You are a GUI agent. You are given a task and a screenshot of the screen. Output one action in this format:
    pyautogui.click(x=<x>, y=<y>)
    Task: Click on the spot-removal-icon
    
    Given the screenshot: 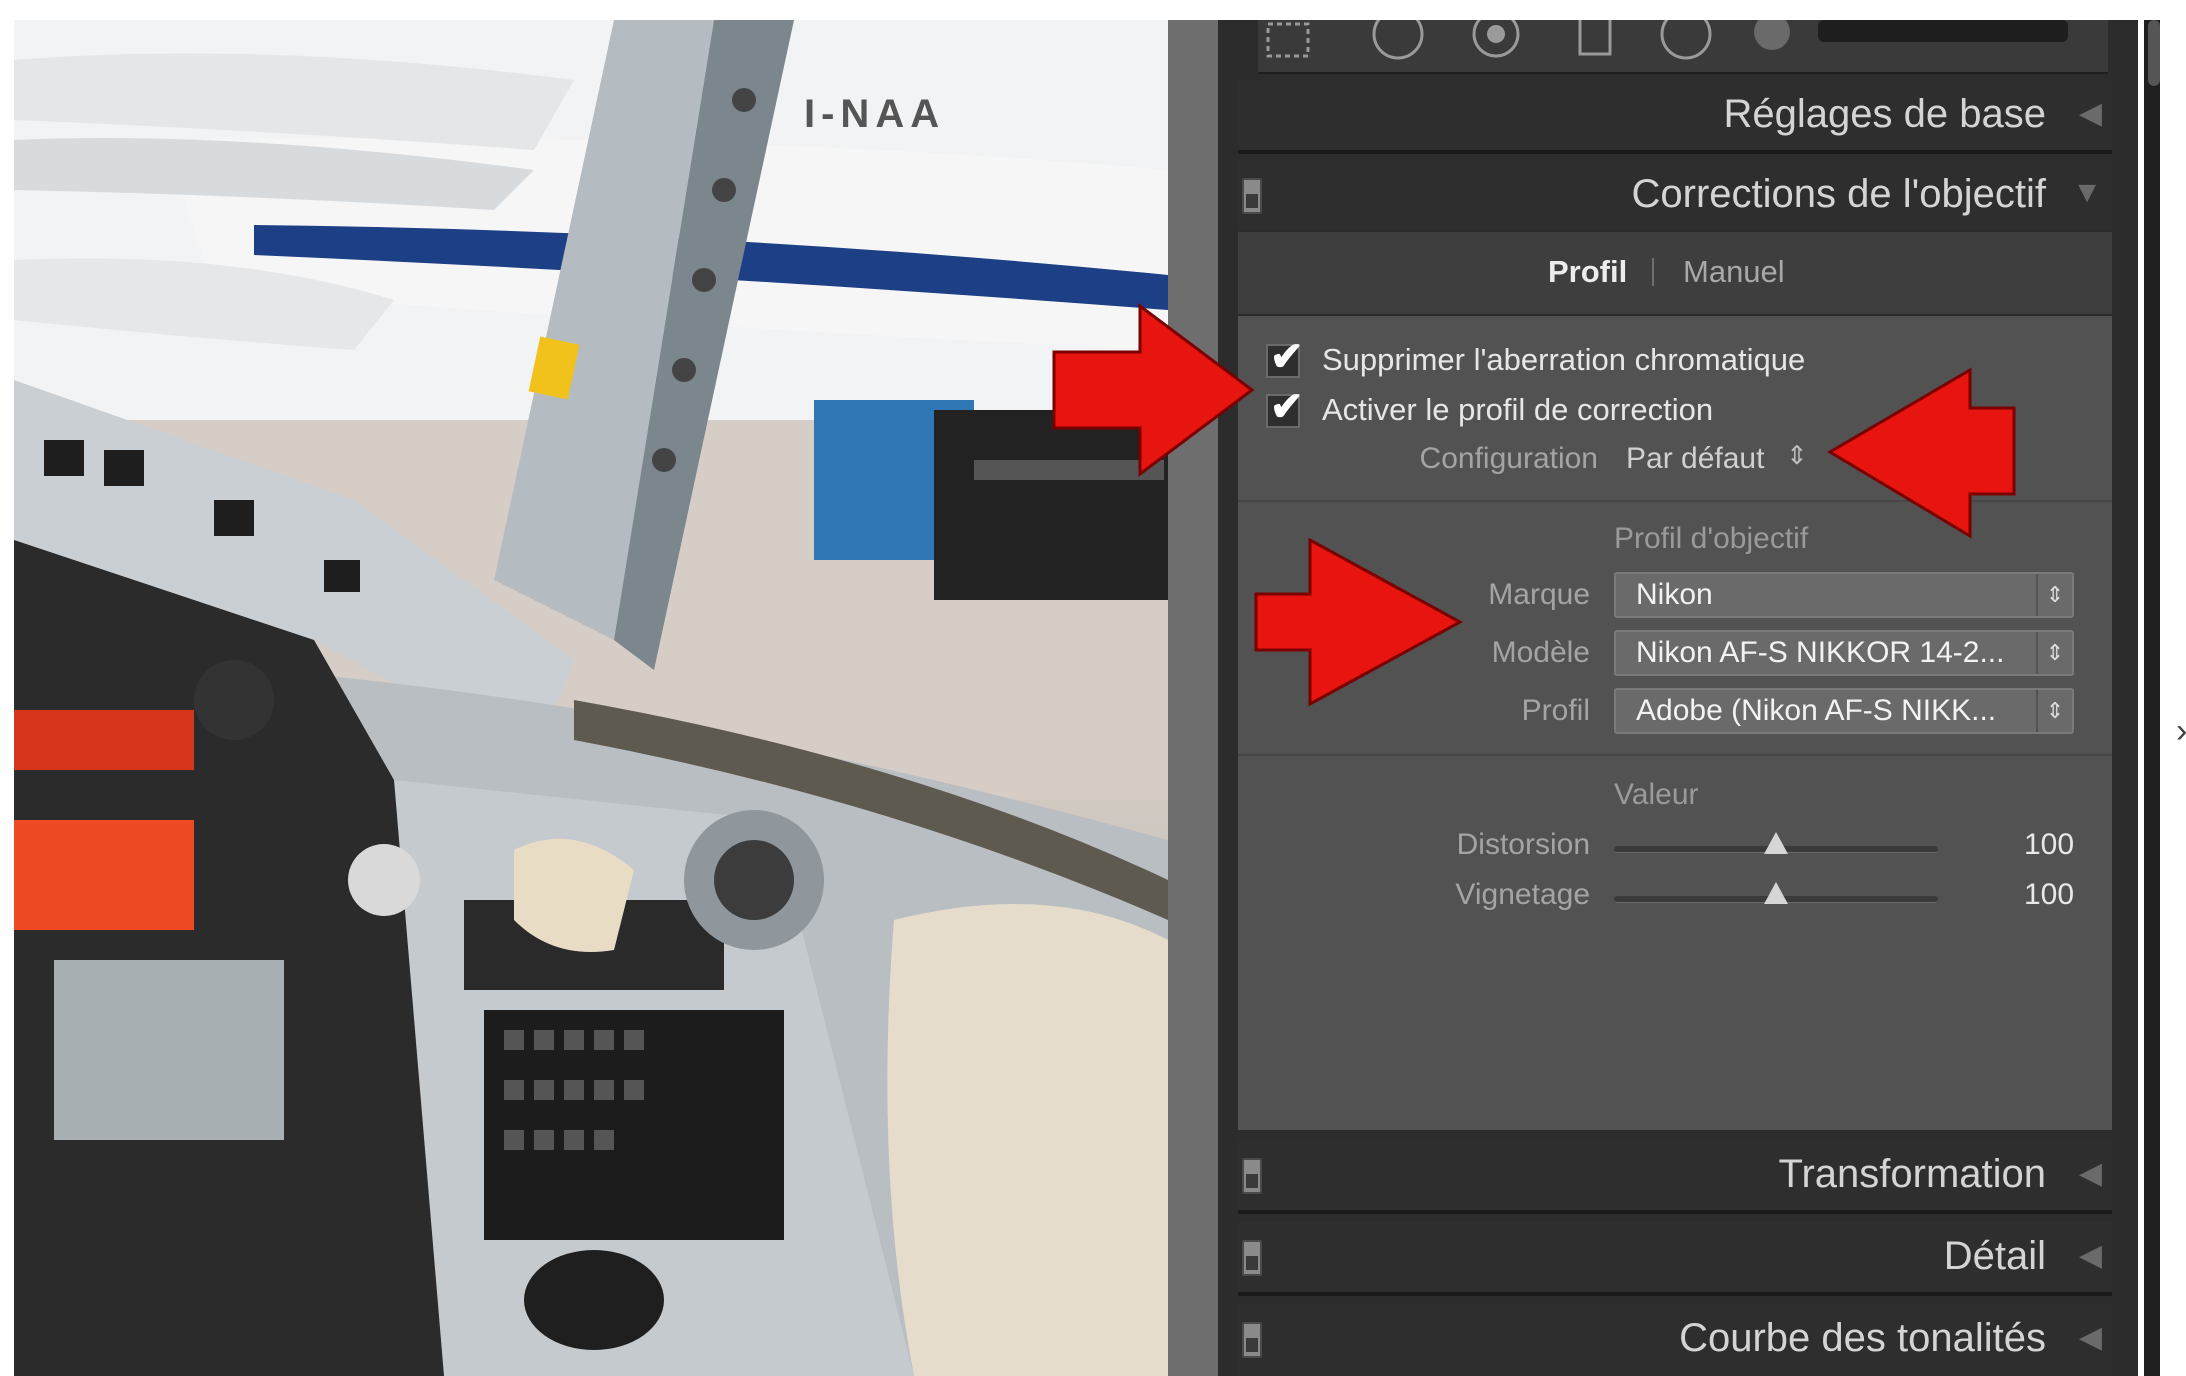 What is the action you would take?
    pyautogui.click(x=1398, y=40)
    